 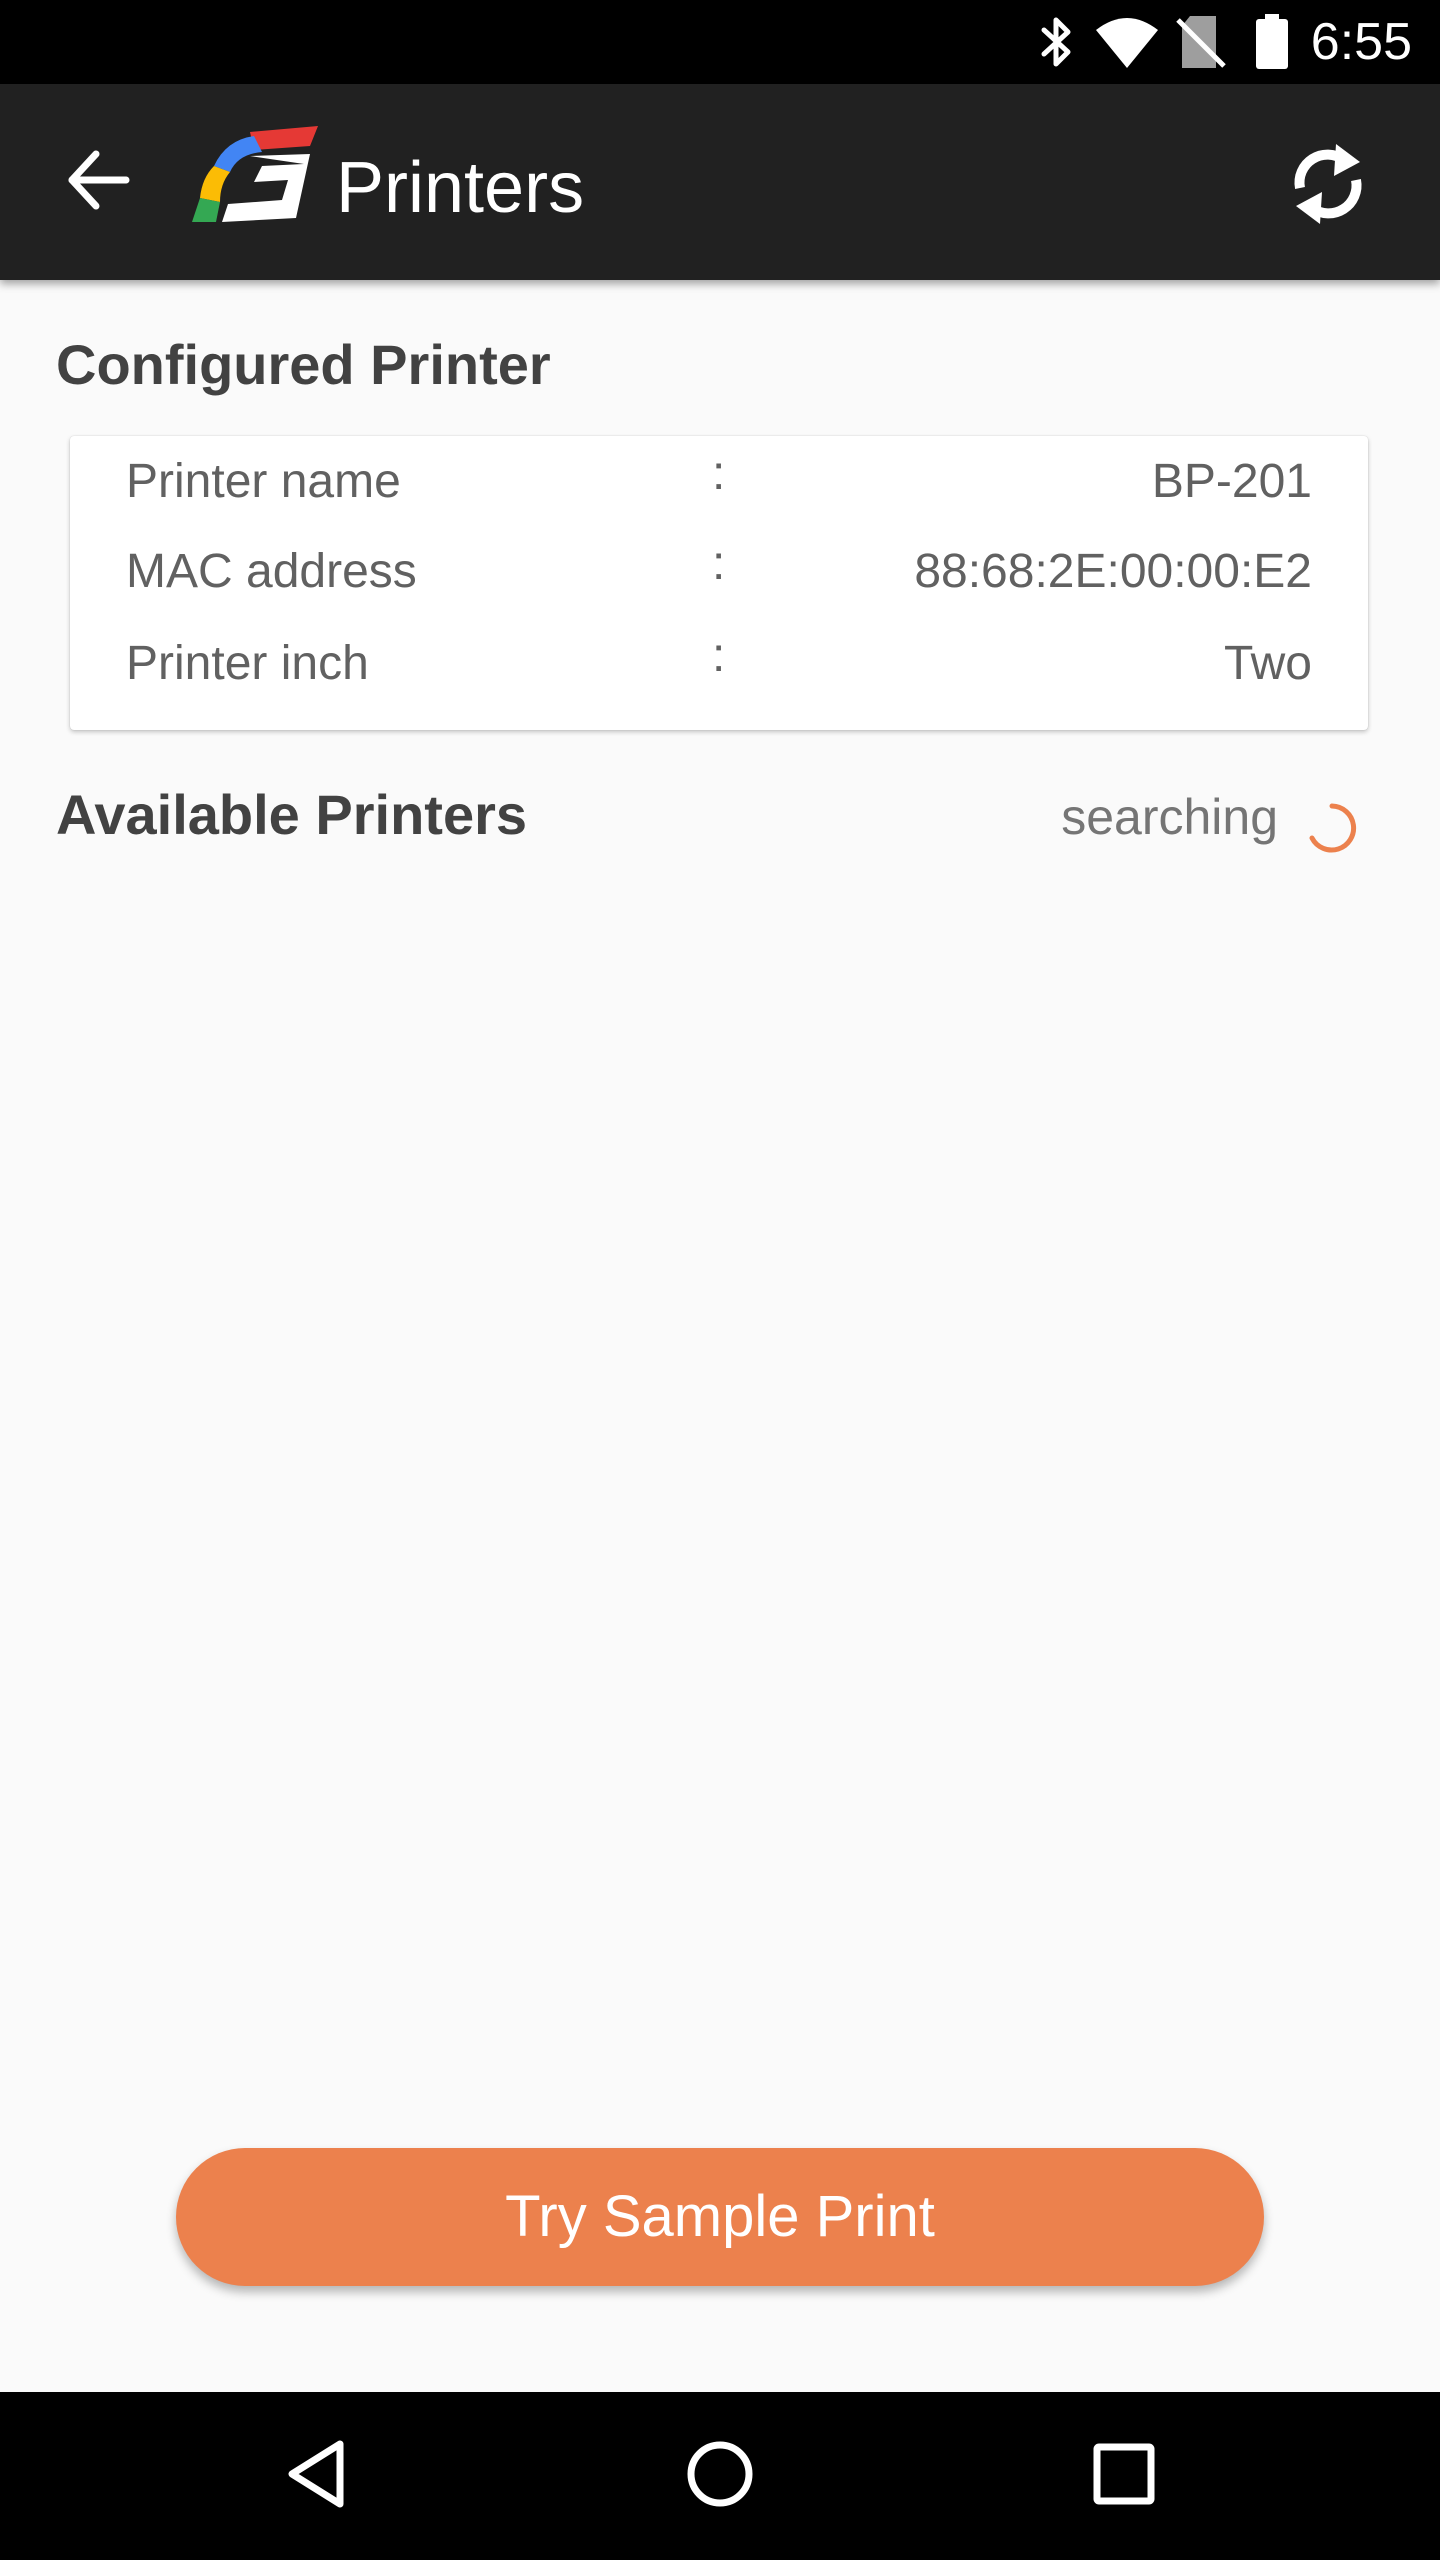 I want to click on app-bar: Printers, so click(x=720, y=182).